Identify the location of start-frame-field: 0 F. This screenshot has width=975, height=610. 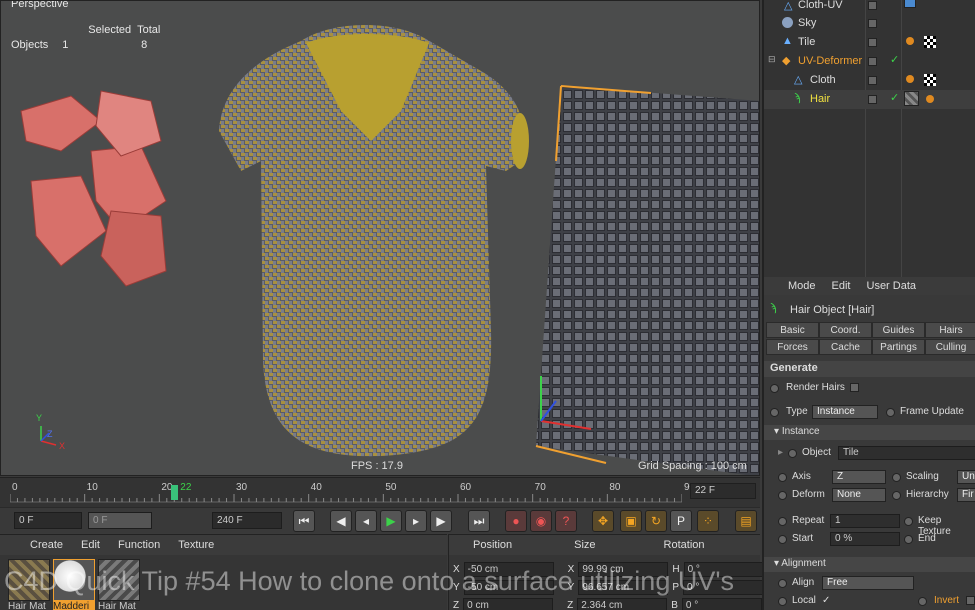
(48, 520).